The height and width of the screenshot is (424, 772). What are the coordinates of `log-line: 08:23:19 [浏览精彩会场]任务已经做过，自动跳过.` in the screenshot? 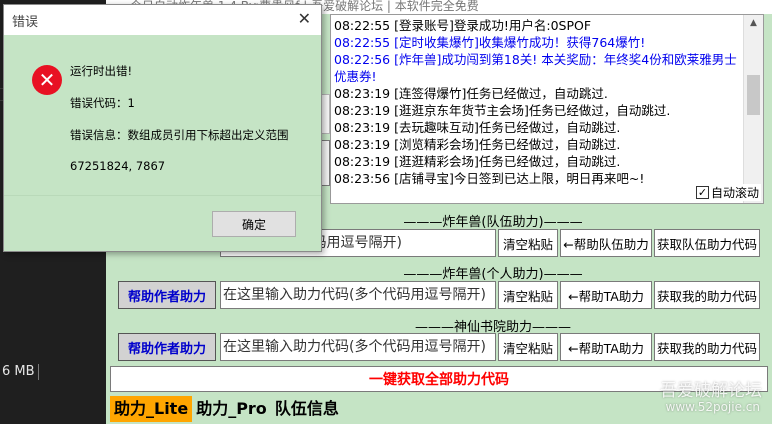 It's located at (477, 144).